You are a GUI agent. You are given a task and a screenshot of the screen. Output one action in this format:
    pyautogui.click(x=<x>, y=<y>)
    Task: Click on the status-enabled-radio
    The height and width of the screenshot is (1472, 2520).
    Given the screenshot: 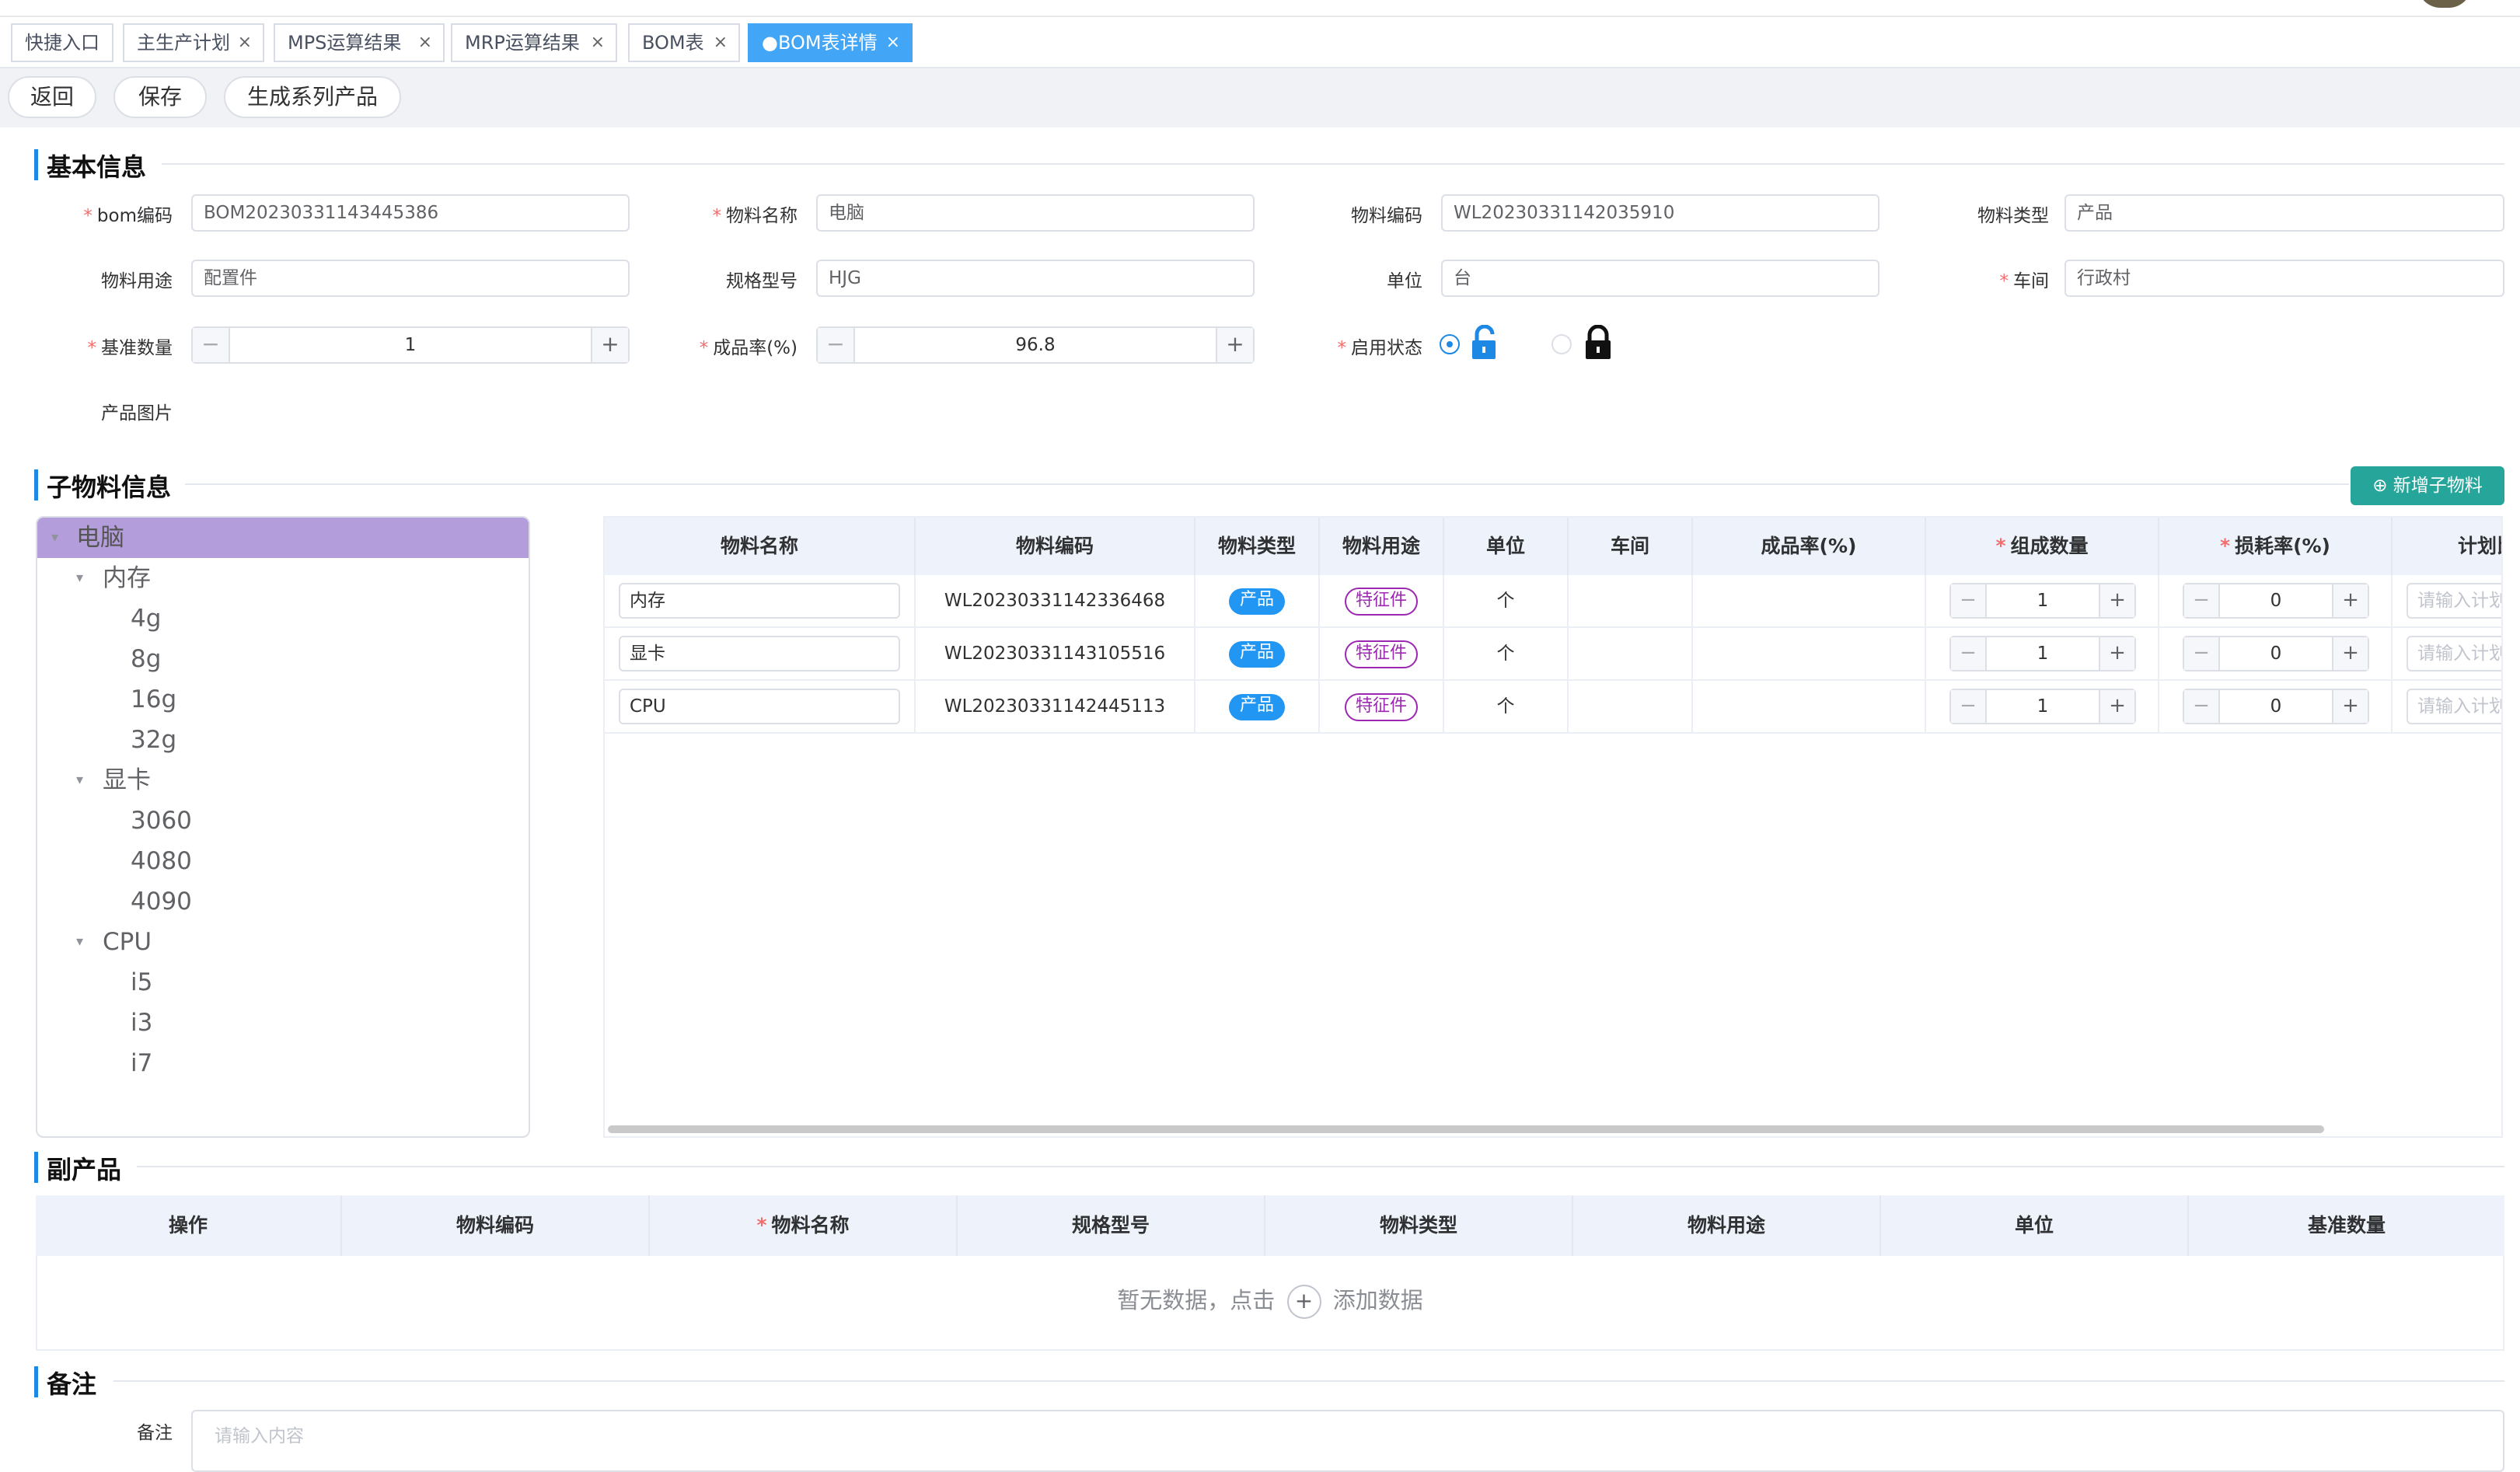 What is the action you would take?
    pyautogui.click(x=1450, y=344)
    